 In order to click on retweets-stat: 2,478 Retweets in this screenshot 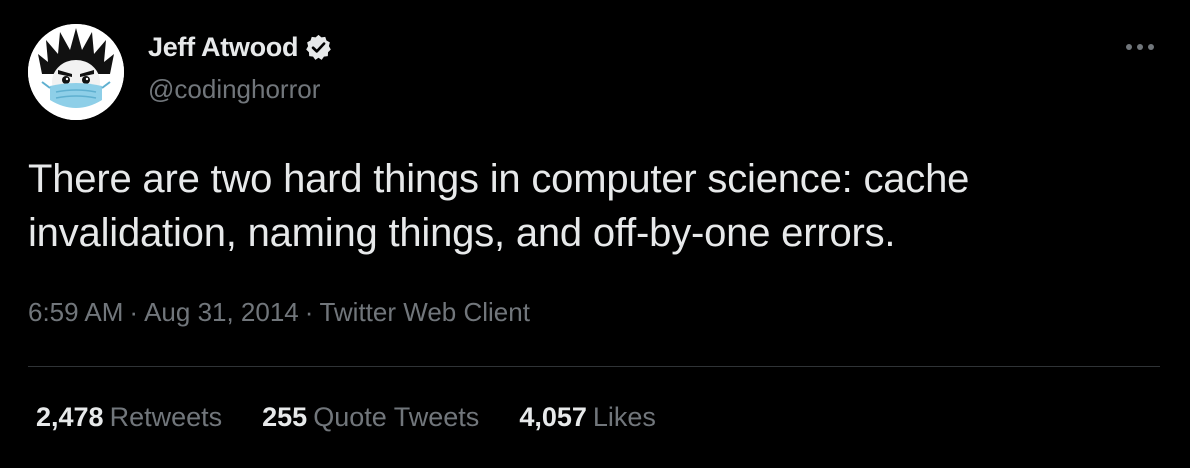, I will do `click(129, 417)`.